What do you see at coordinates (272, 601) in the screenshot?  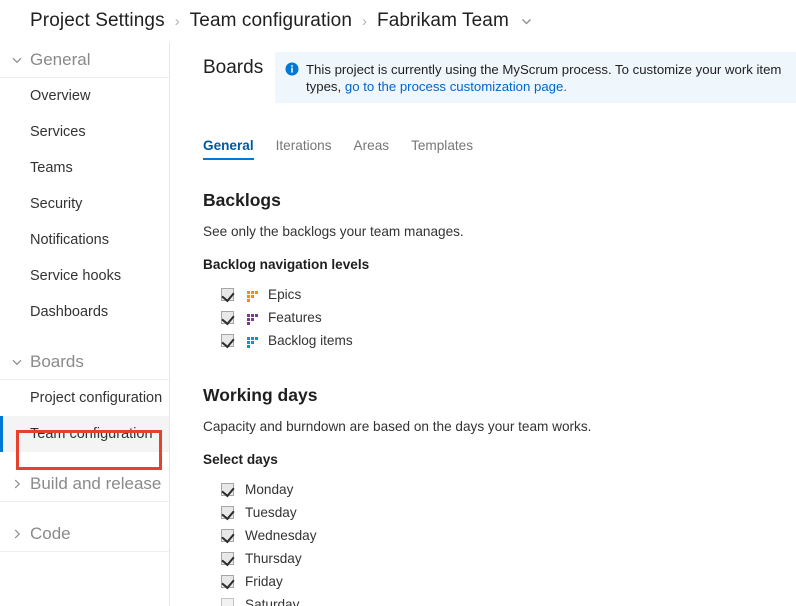 I see `day-label: Saturday` at bounding box center [272, 601].